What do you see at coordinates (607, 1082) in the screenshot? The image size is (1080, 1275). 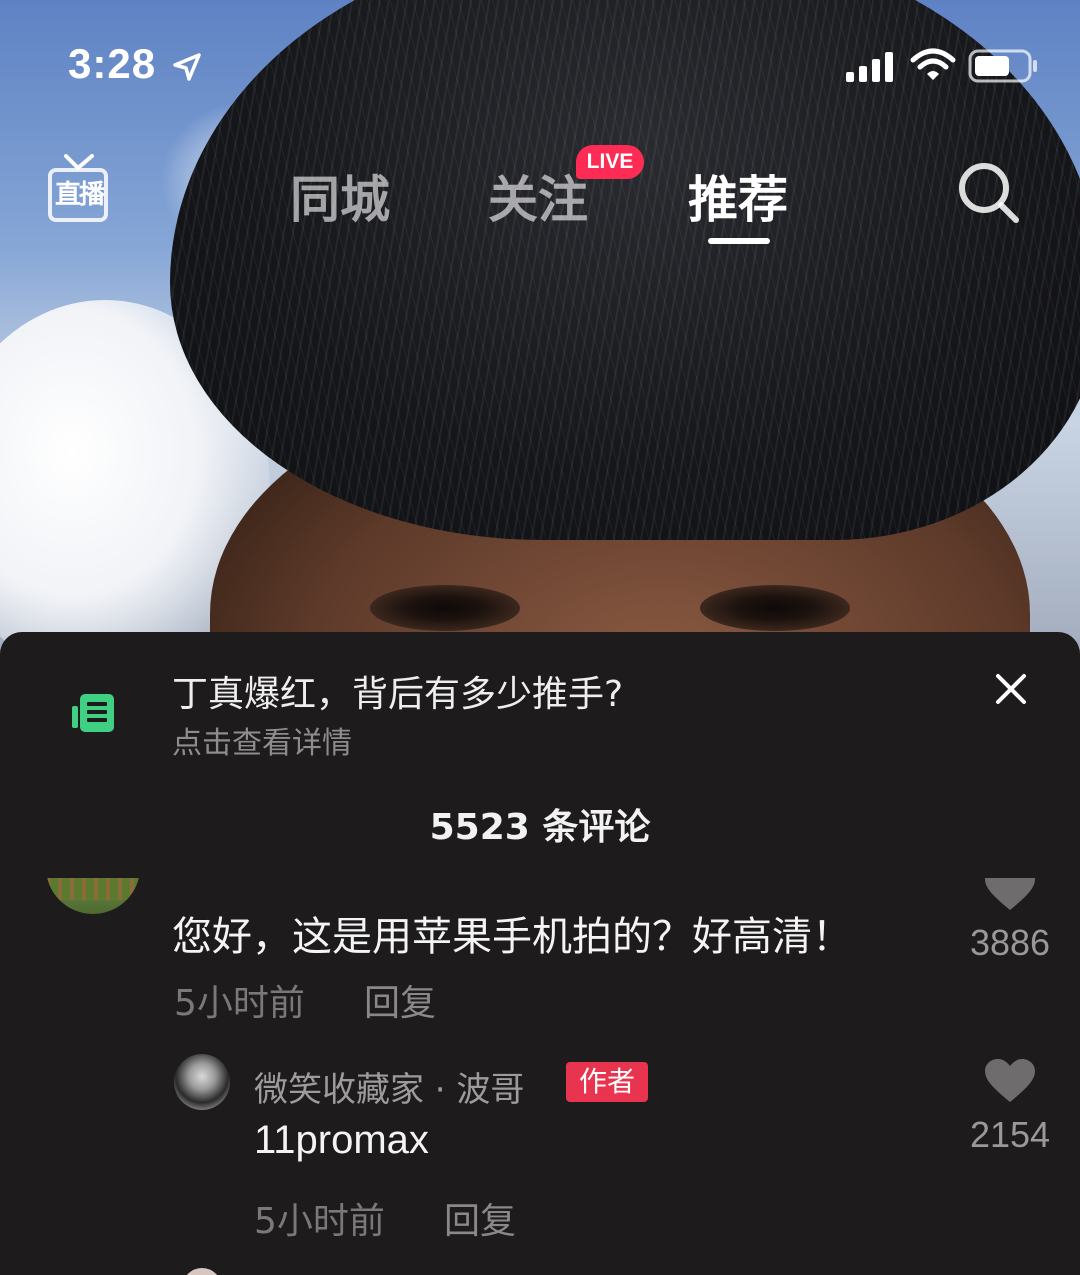 I see `author-badge: 作者` at bounding box center [607, 1082].